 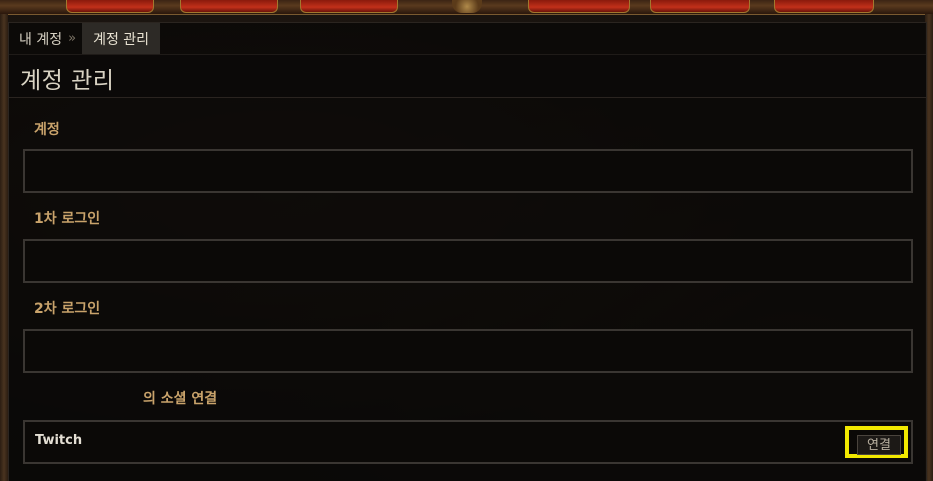 I want to click on primary-login-input, so click(x=468, y=261).